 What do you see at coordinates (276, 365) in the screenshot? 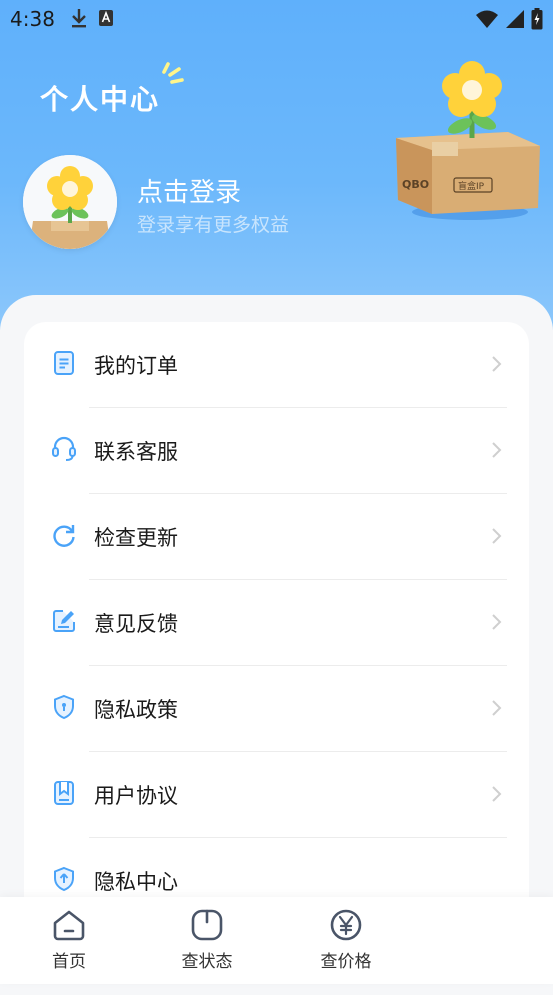
I see `menu-item-orders: 我的订单` at bounding box center [276, 365].